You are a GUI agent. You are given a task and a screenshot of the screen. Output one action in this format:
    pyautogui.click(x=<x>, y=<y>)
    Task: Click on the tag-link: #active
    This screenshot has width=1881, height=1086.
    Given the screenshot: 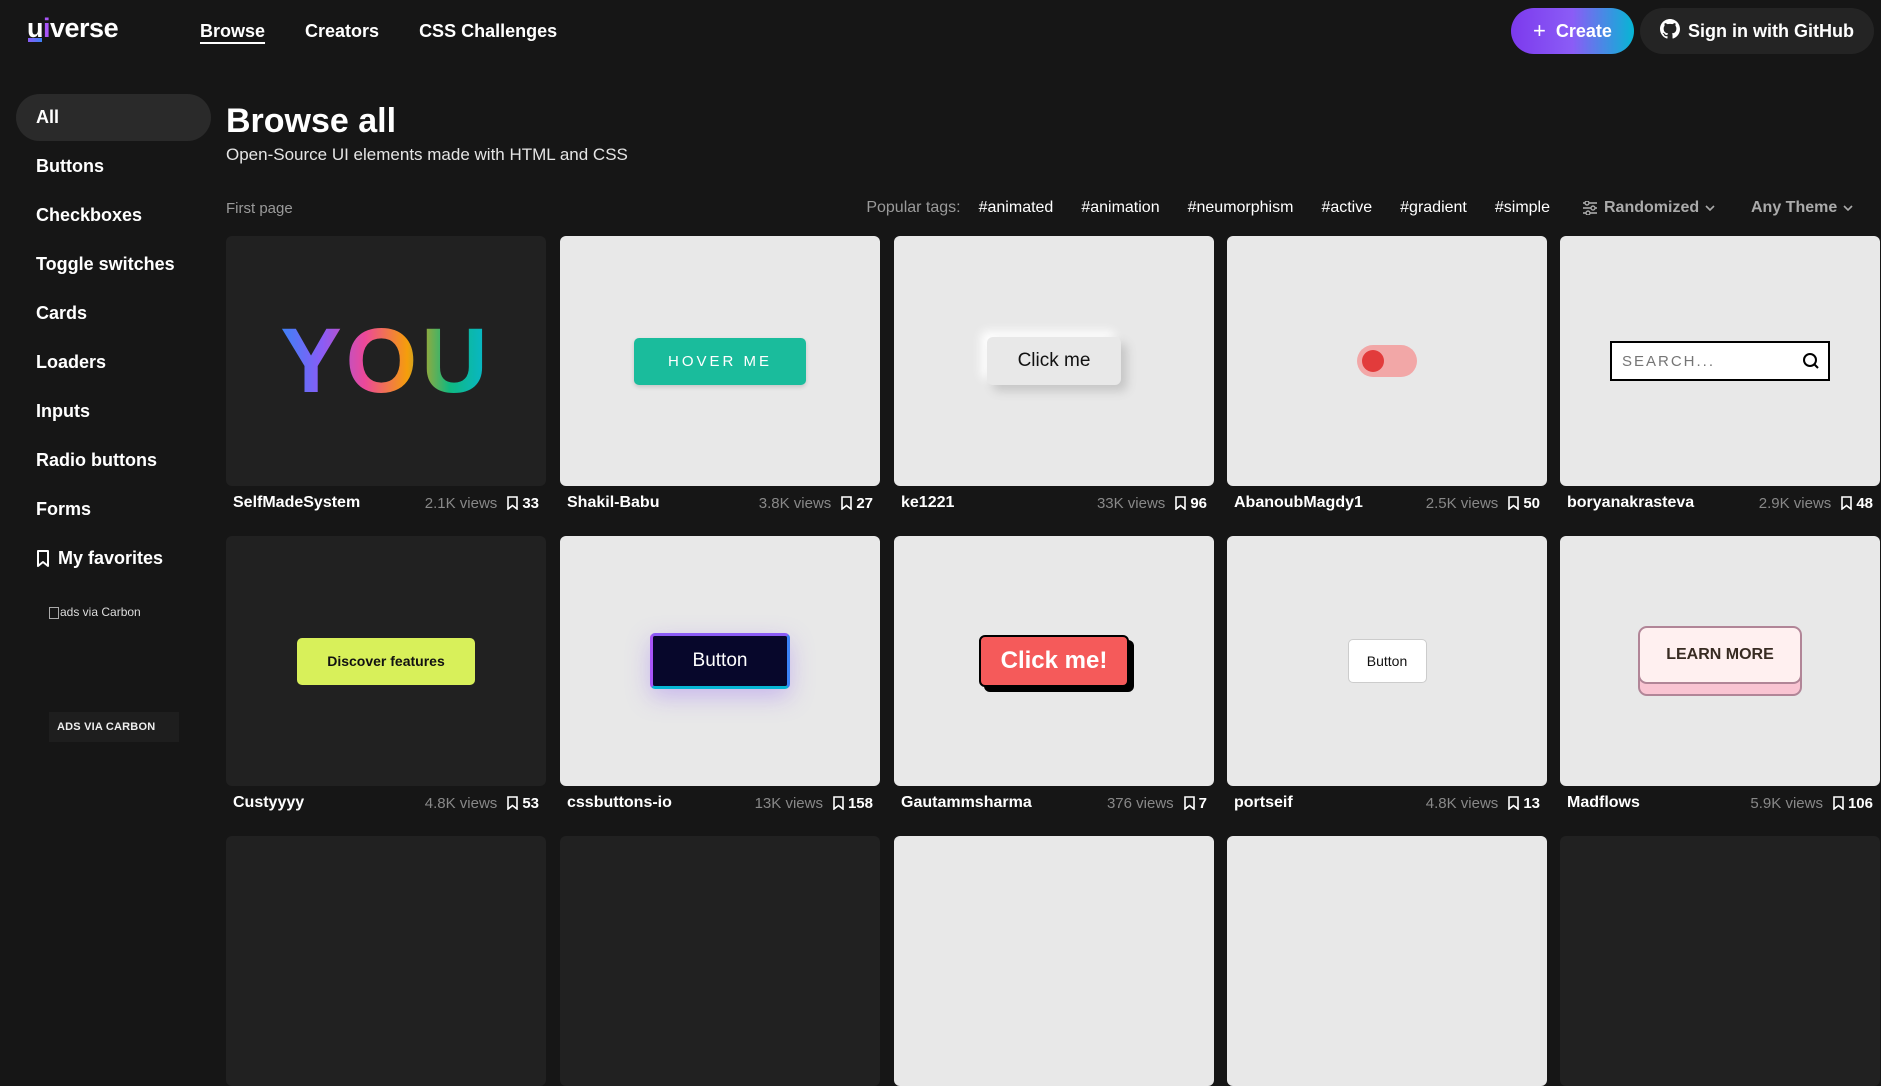 What is the action you would take?
    pyautogui.click(x=1346, y=208)
    